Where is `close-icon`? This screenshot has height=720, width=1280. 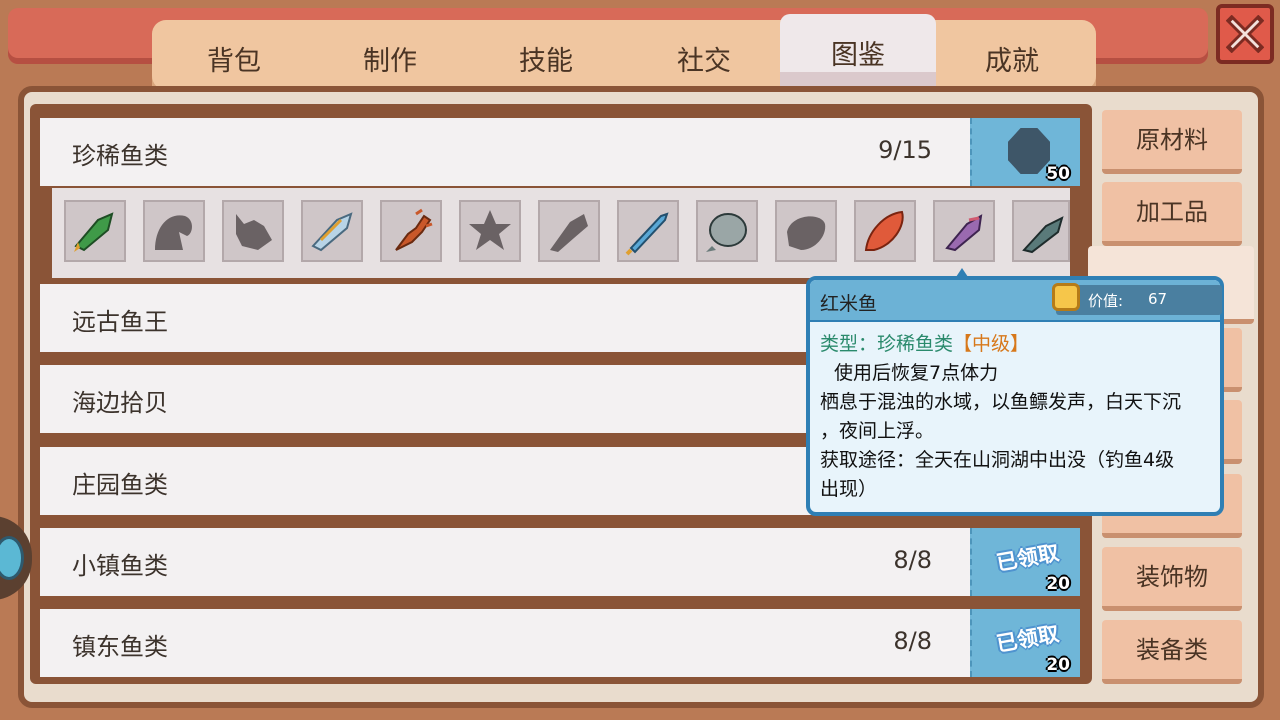
close-icon is located at coordinates (1245, 34).